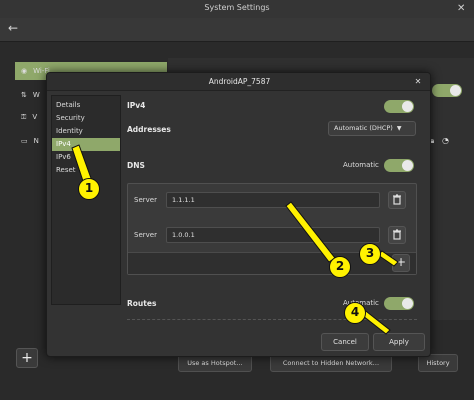 The image size is (474, 400). What do you see at coordinates (340, 267) in the screenshot?
I see `callout-2: 2` at bounding box center [340, 267].